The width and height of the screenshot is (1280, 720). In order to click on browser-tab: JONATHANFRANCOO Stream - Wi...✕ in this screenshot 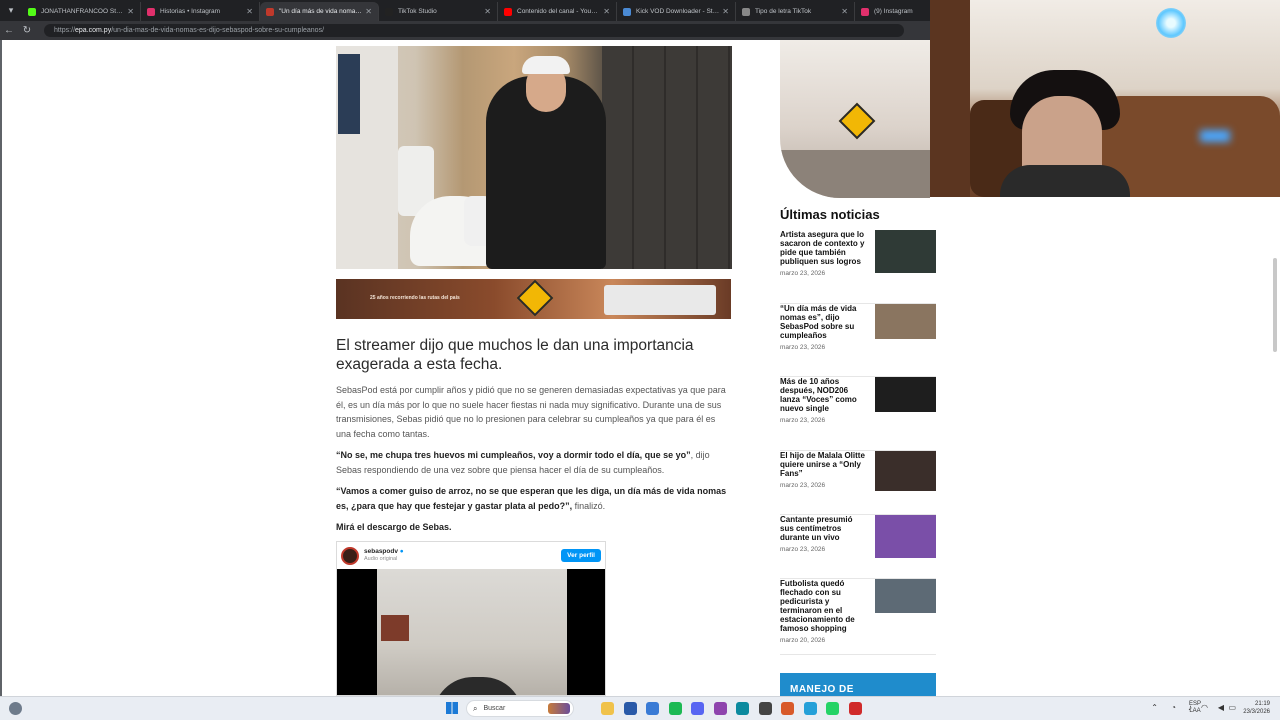, I will do `click(81, 11)`.